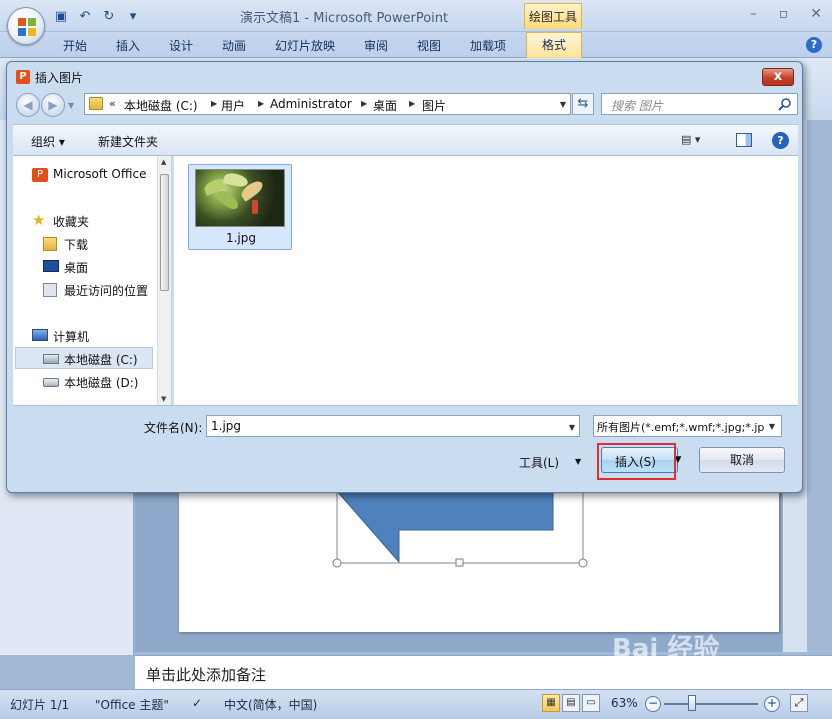 This screenshot has width=832, height=719. Describe the element at coordinates (784, 14) in the screenshot. I see `restore-icon: ▫` at that location.